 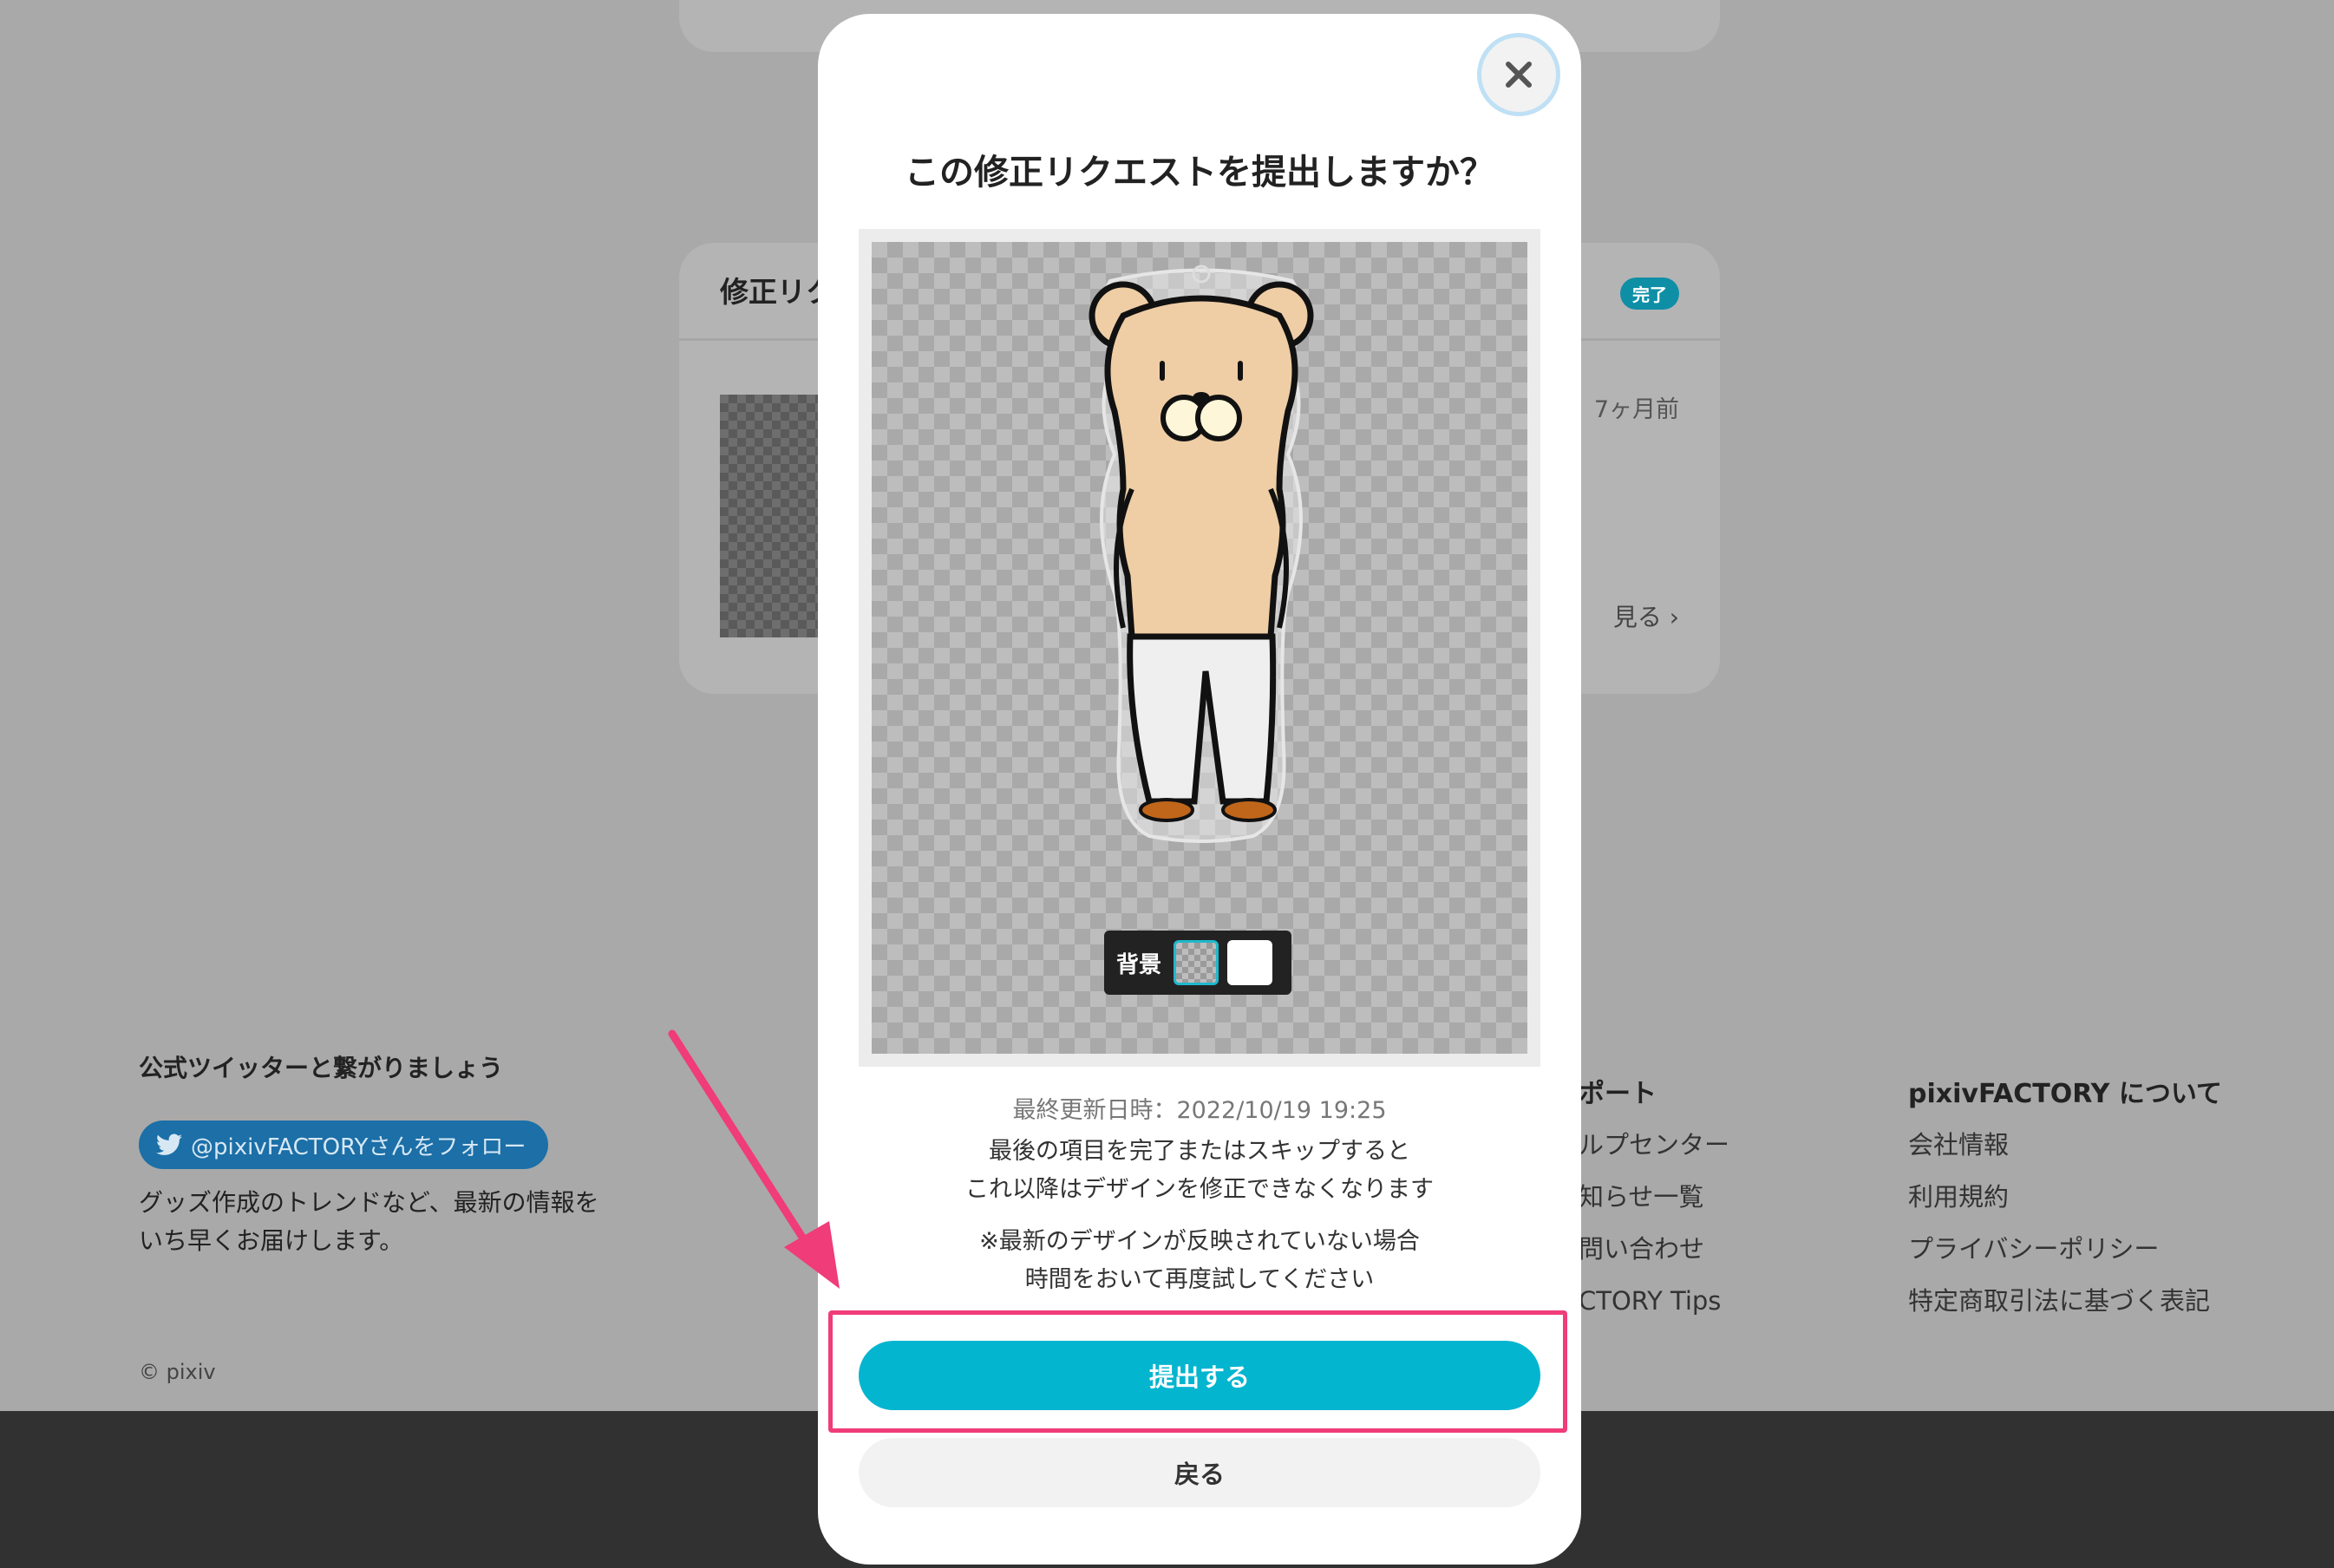 I want to click on white-background-swatch, so click(x=1250, y=963).